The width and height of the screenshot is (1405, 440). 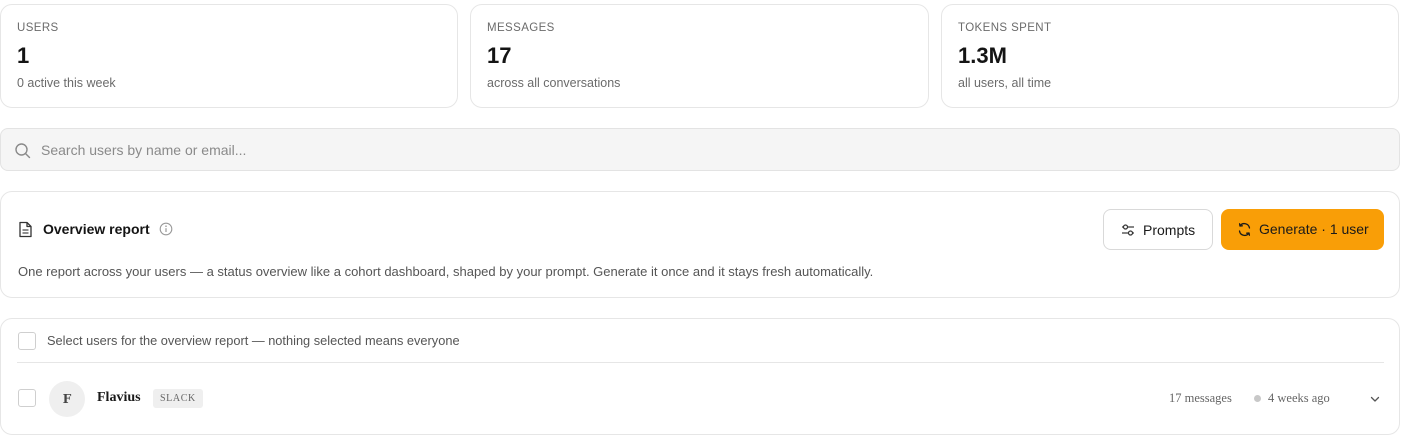 What do you see at coordinates (1299, 398) in the screenshot?
I see `last-active: 4 weeks ago` at bounding box center [1299, 398].